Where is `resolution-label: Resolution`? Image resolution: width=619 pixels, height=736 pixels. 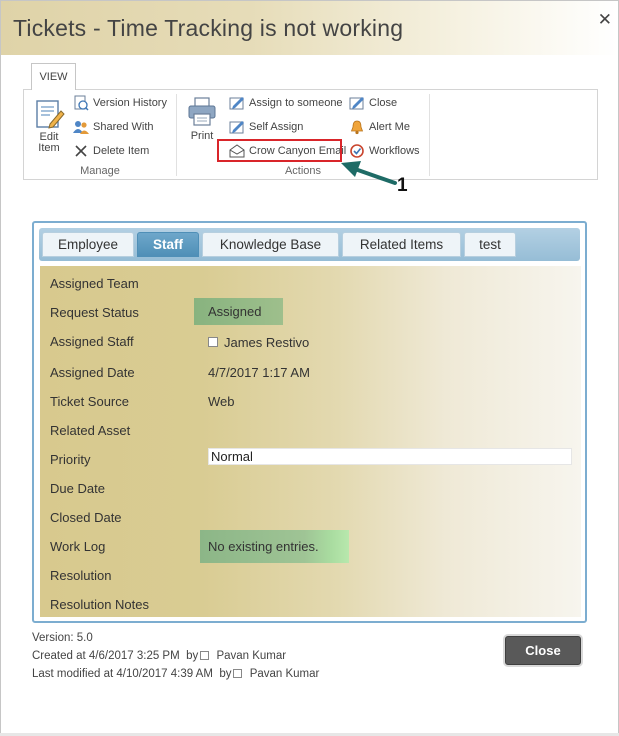 resolution-label: Resolution is located at coordinates (81, 575).